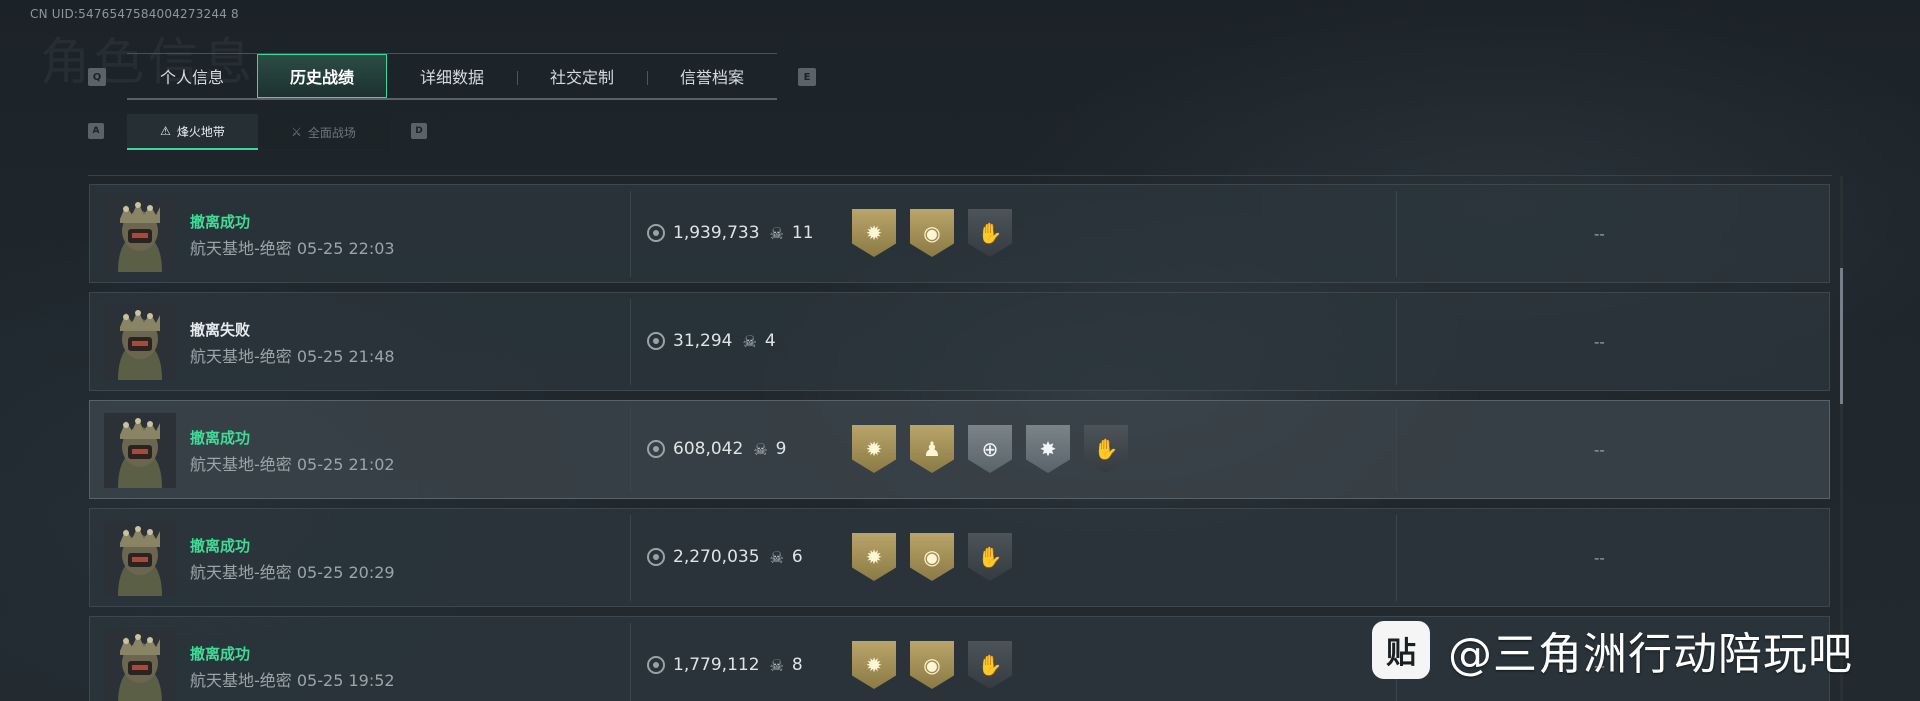 The image size is (1920, 701). Describe the element at coordinates (323, 132) in the screenshot. I see `subtab-full-battlefield: ⚔ 全面战场` at that location.